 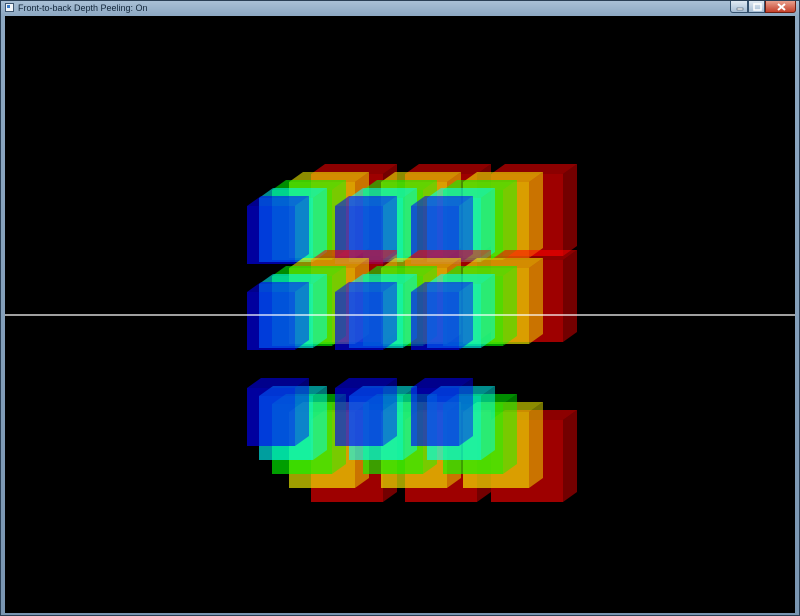 What do you see at coordinates (278, 412) in the screenshot?
I see `cube-r2-g0-c0` at bounding box center [278, 412].